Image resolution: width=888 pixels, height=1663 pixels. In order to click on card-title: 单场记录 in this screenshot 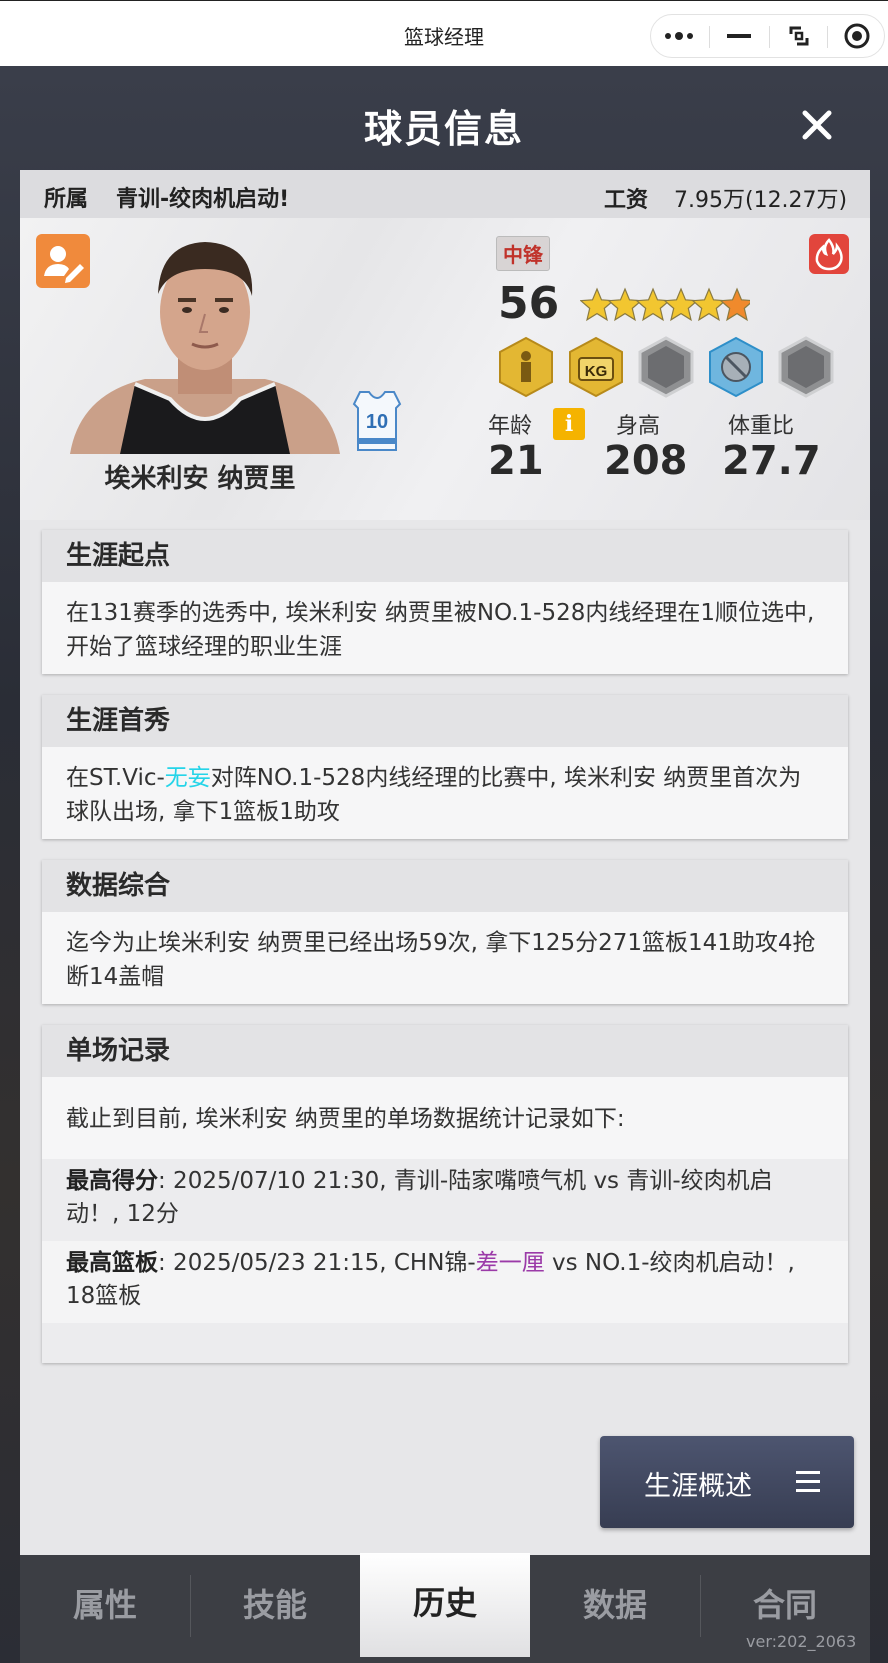, I will do `click(445, 1051)`.